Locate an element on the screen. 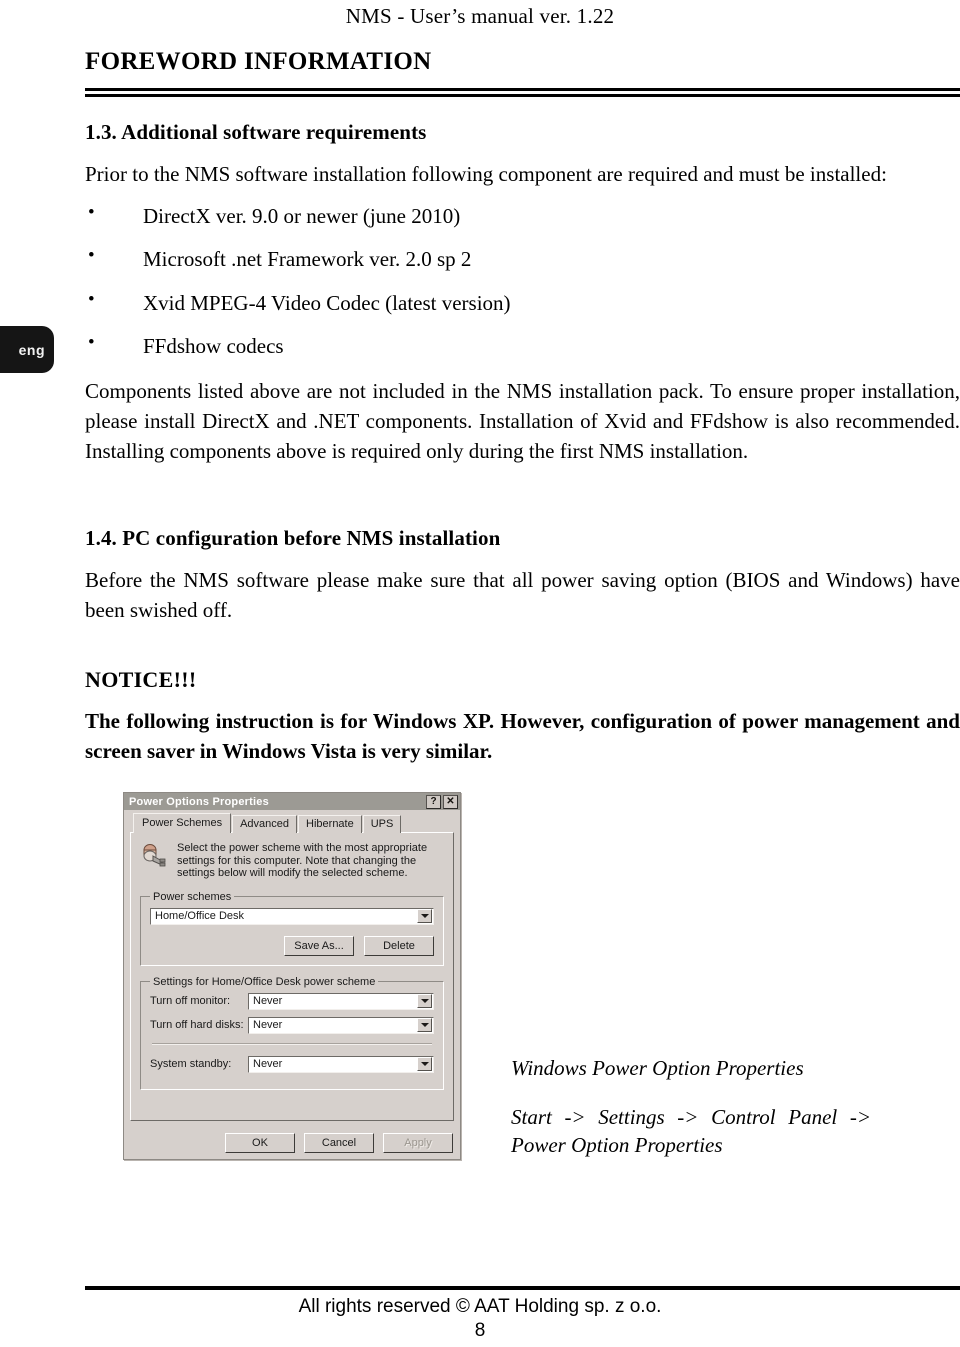 The image size is (960, 1347). tab-advanced: Advanced is located at coordinates (265, 824).